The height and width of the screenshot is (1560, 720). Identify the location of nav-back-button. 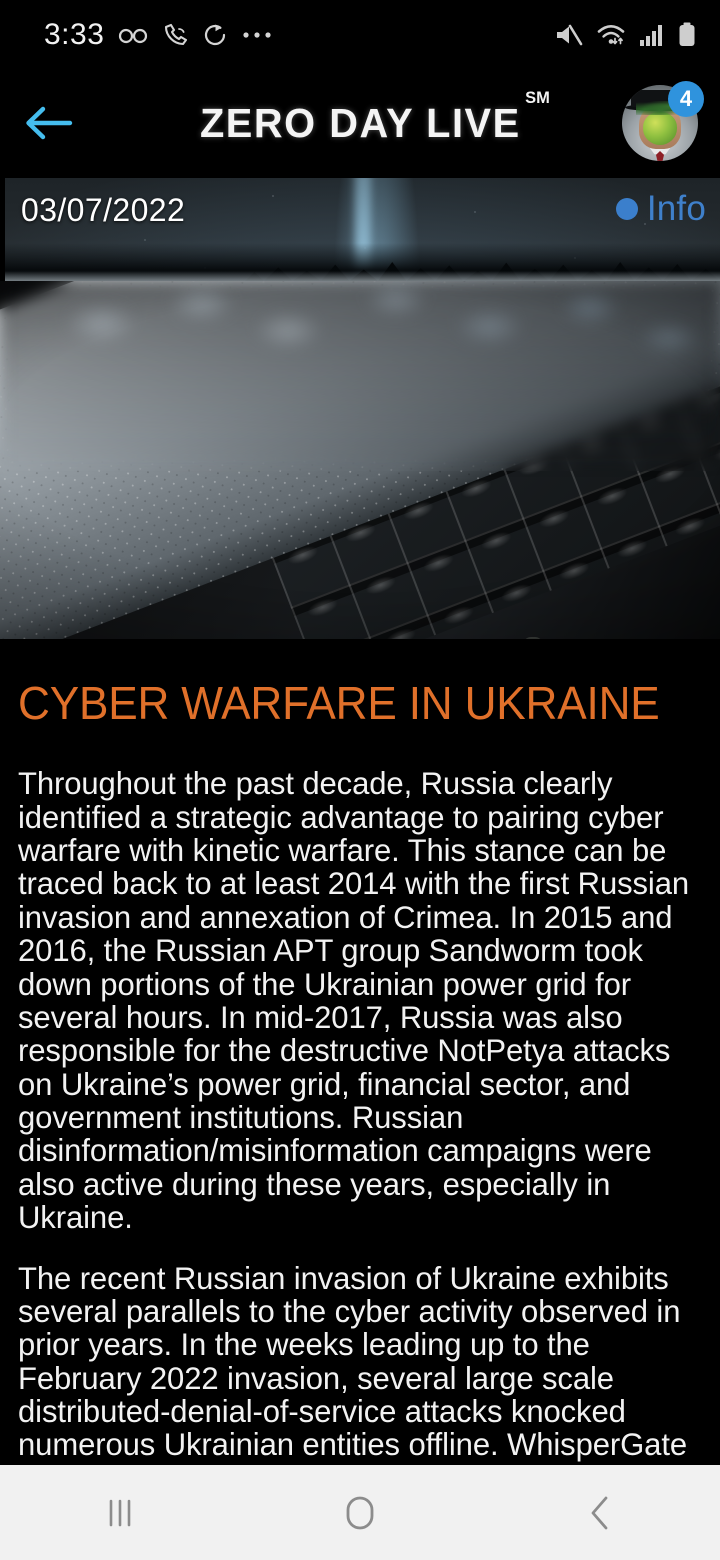
(600, 1512).